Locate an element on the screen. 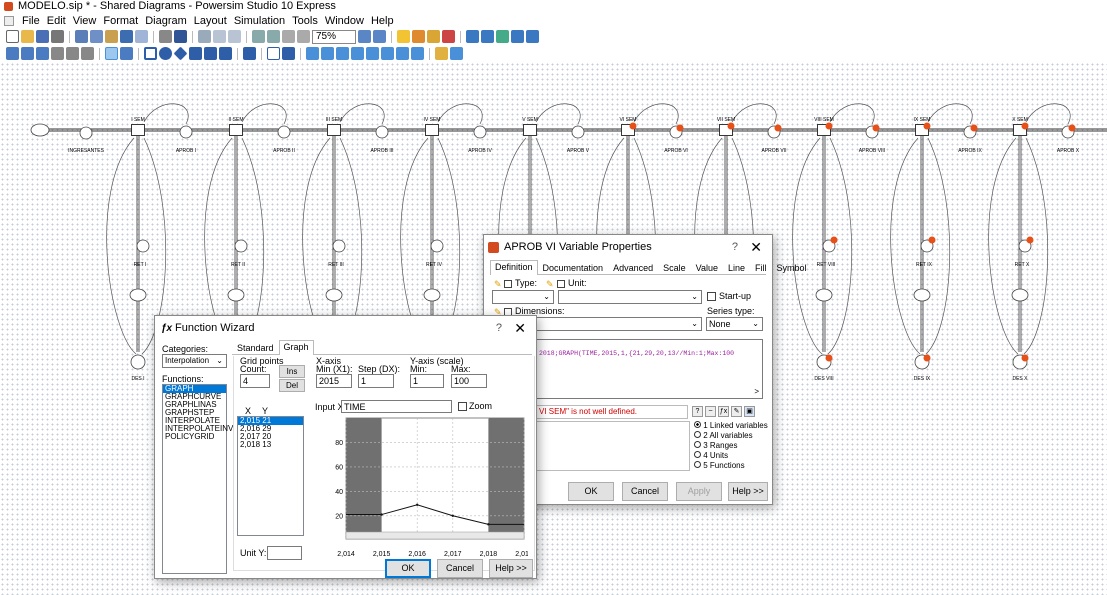 This screenshot has height=595, width=1107. unit-input: ⌄ is located at coordinates (630, 297).